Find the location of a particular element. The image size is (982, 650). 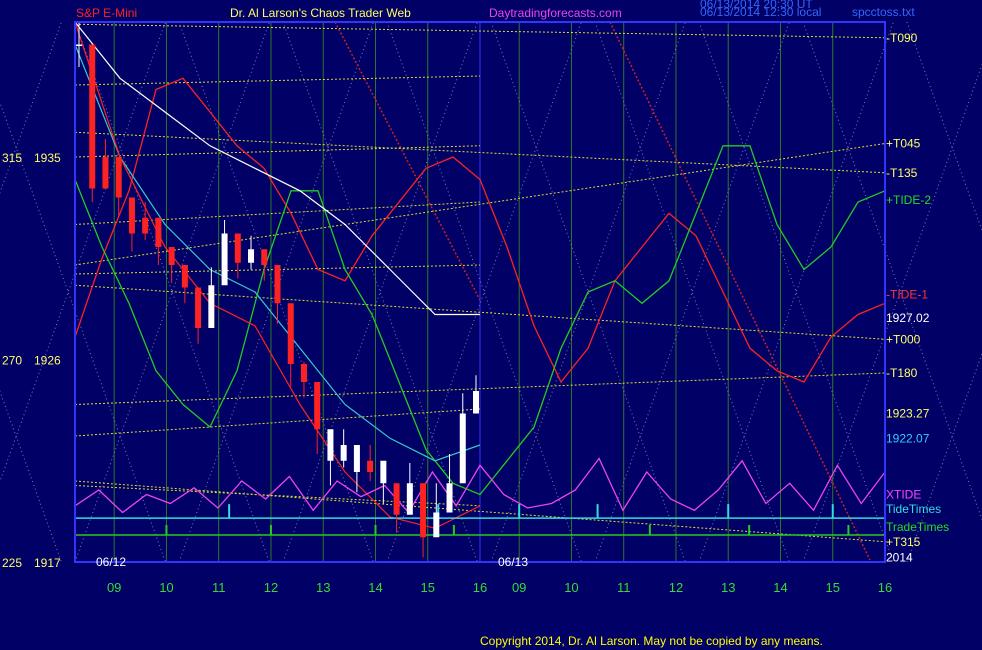

chart-title: Dr. Al Larson's Chaos Trader Web is located at coordinates (320, 13).